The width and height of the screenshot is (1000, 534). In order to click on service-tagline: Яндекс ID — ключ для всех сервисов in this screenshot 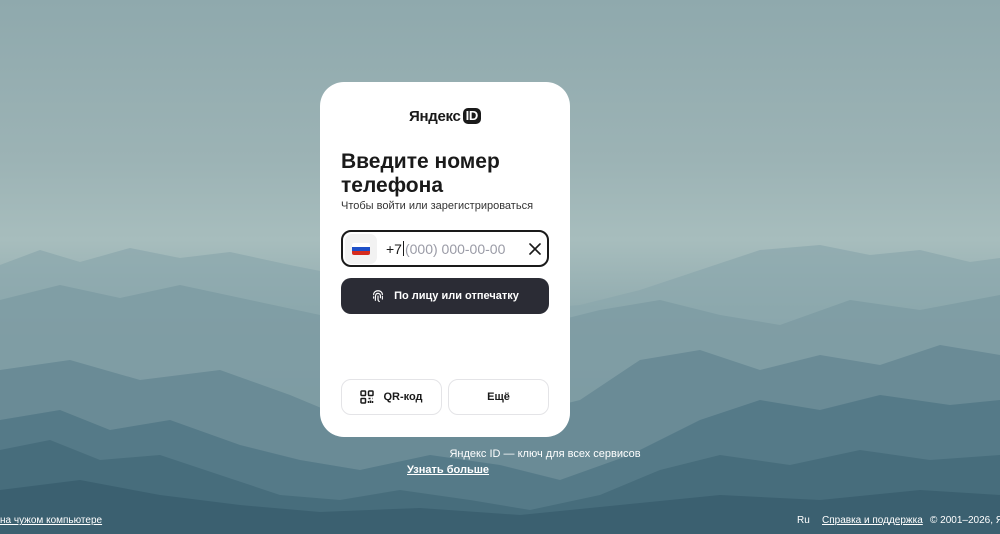, I will do `click(545, 454)`.